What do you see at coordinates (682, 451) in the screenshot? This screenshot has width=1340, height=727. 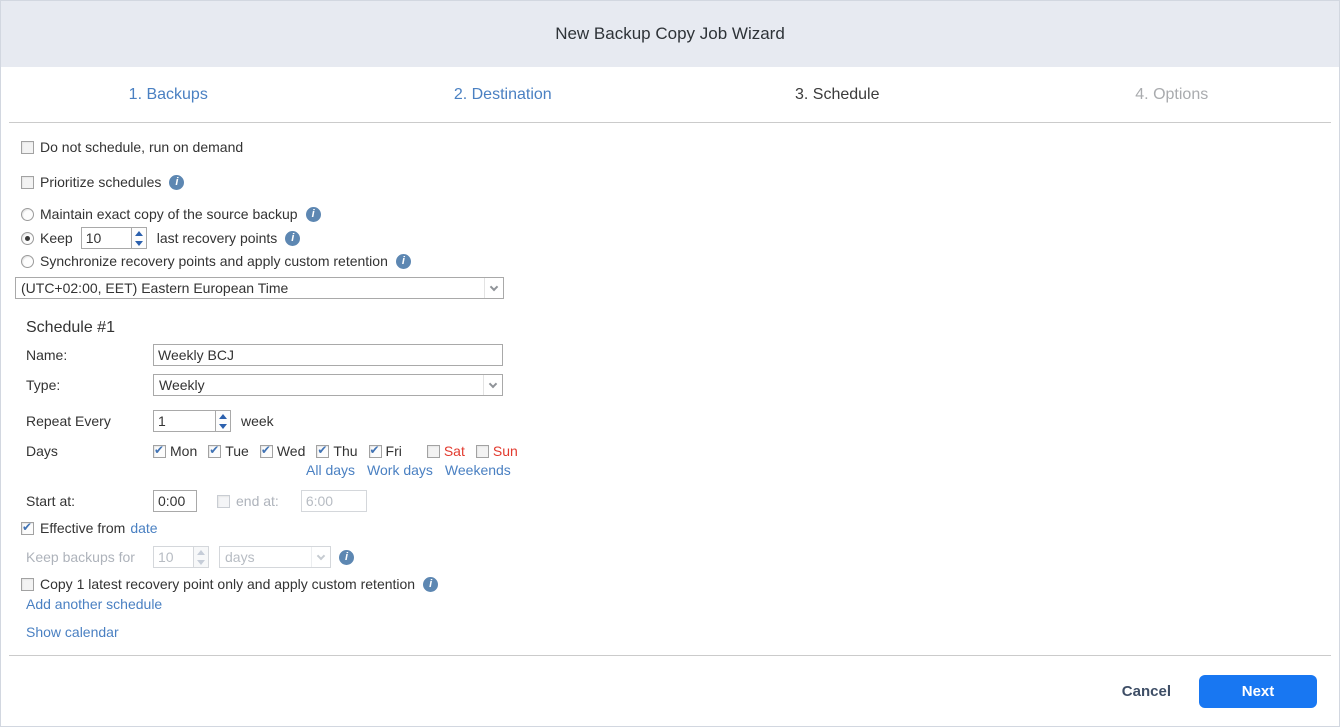 I see `days-row: Days Mon Tue Wed Thu Fri` at bounding box center [682, 451].